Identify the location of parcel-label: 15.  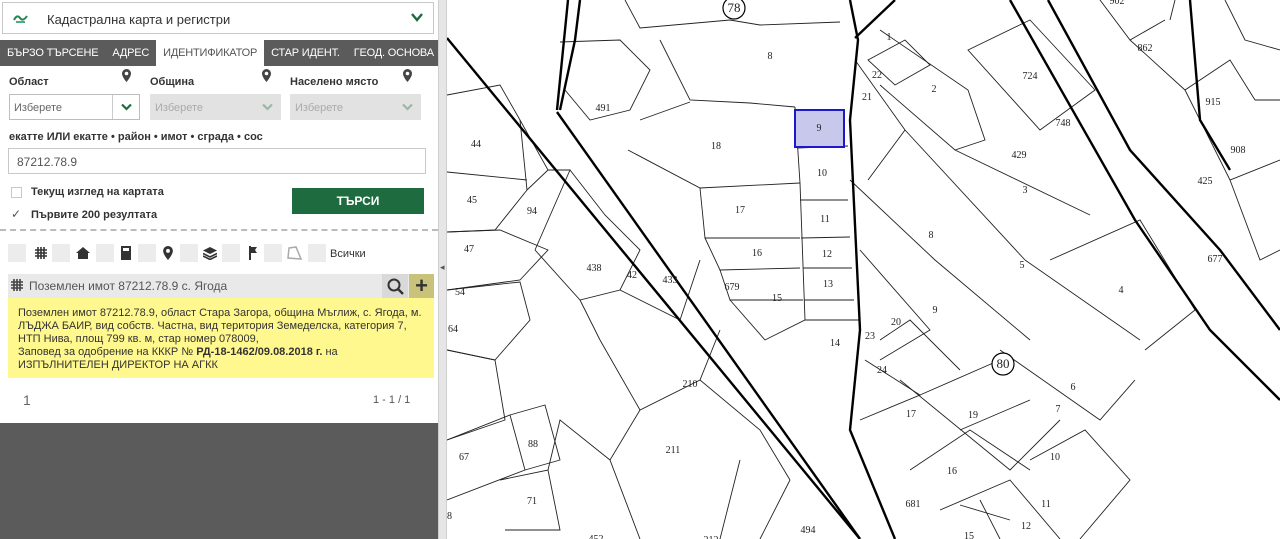
(777, 298).